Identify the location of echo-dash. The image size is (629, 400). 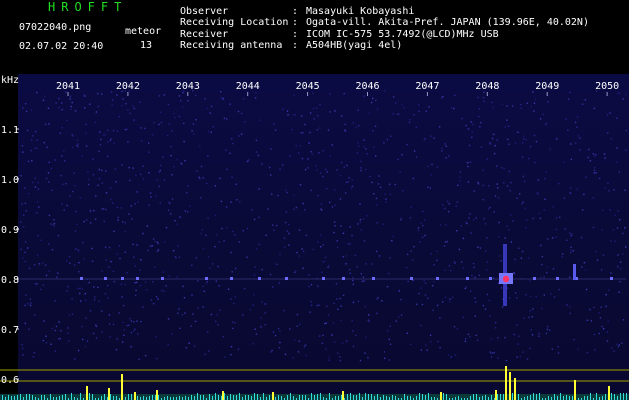
(437, 278).